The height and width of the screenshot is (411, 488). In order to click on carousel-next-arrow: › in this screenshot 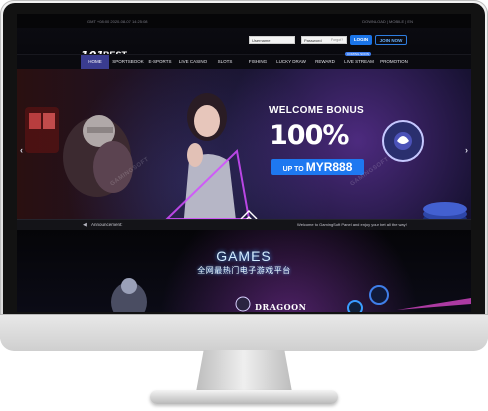, I will do `click(466, 150)`.